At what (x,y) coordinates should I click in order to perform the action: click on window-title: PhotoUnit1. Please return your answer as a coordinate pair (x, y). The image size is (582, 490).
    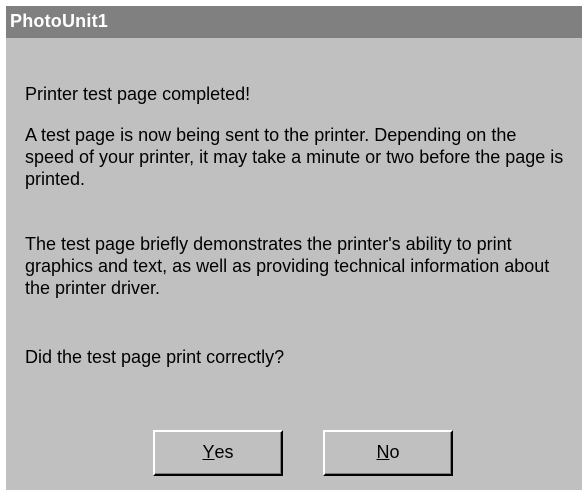
    Looking at the image, I should click on (59, 21).